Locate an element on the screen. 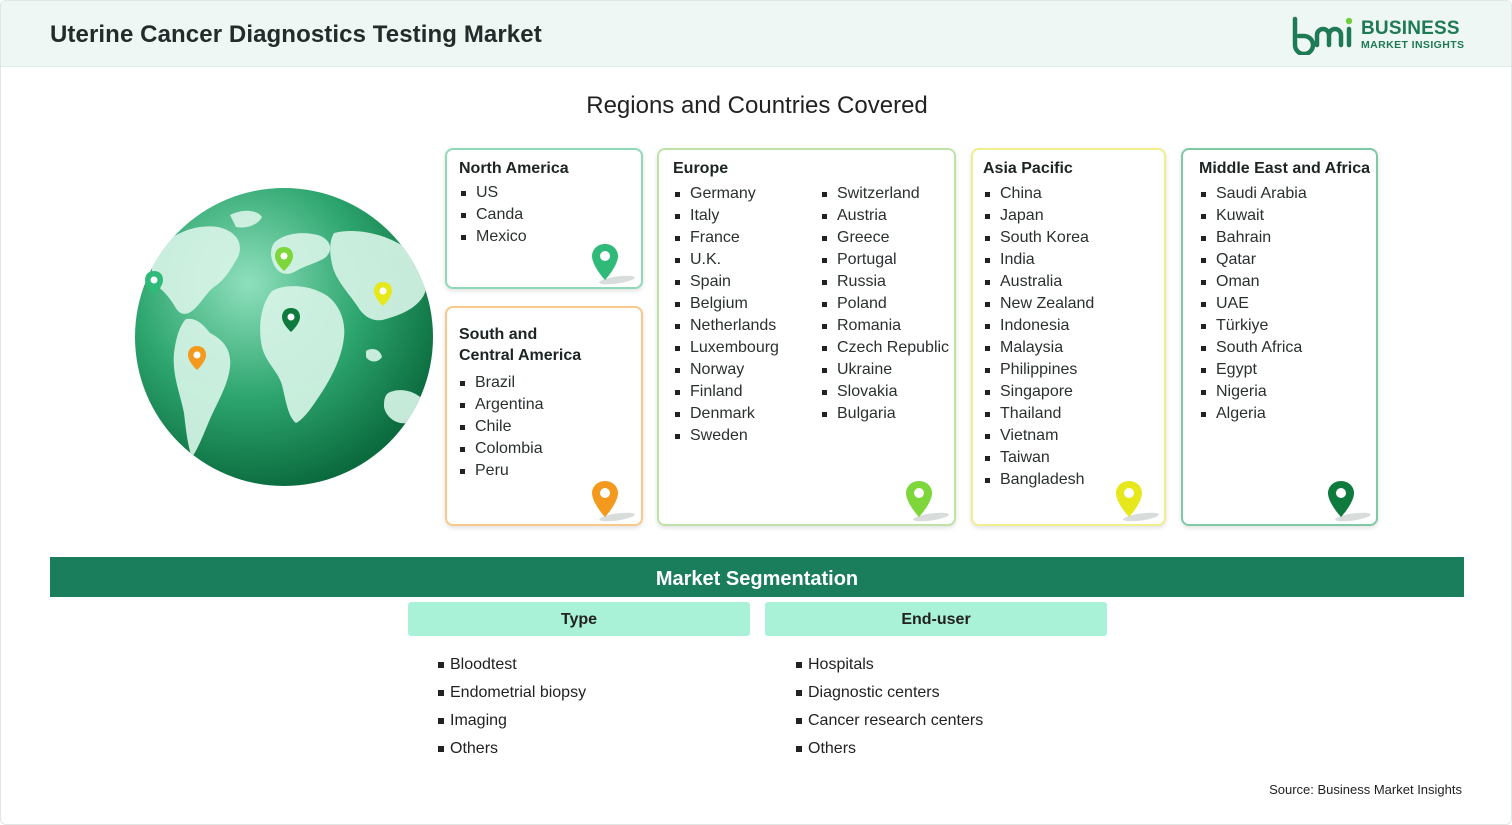 The image size is (1512, 825). regions-title: Regions and Countries Covered is located at coordinates (757, 105).